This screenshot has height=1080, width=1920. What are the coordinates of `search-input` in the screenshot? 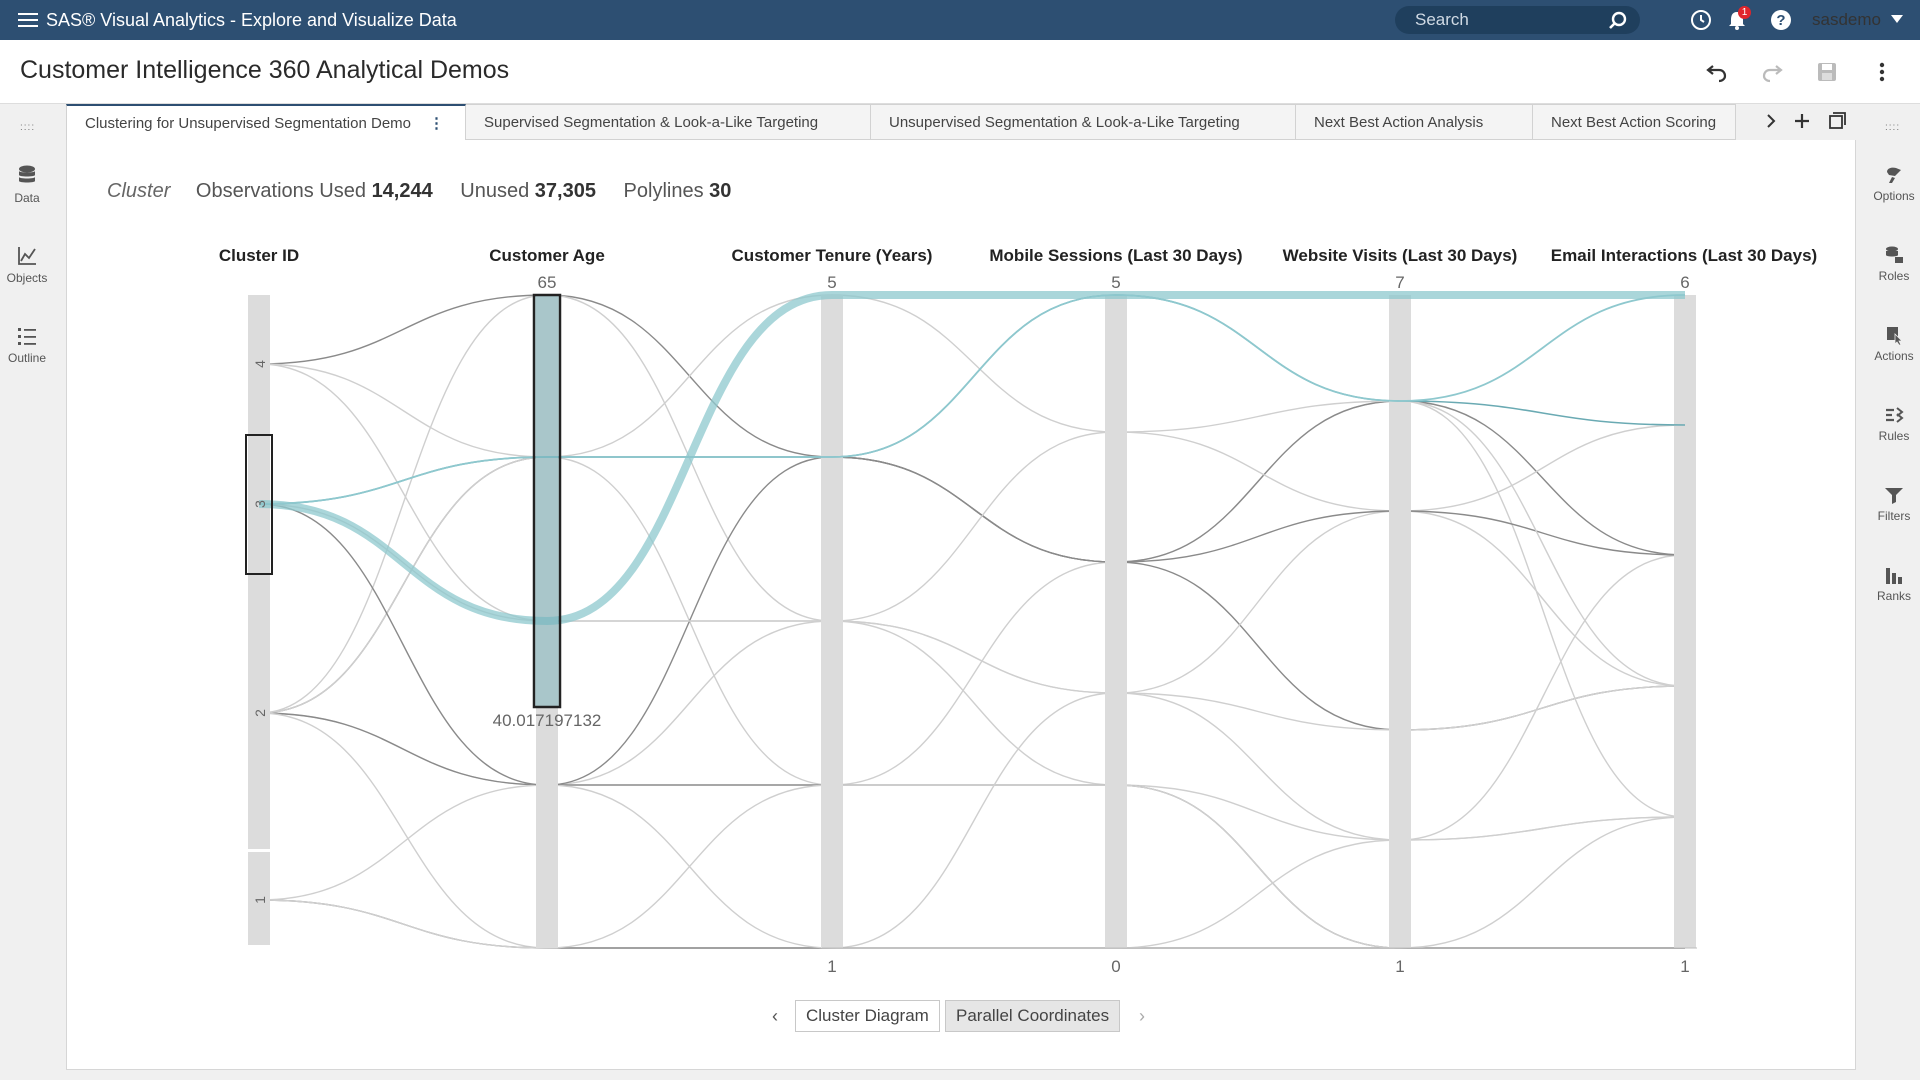 It's located at (1510, 20).